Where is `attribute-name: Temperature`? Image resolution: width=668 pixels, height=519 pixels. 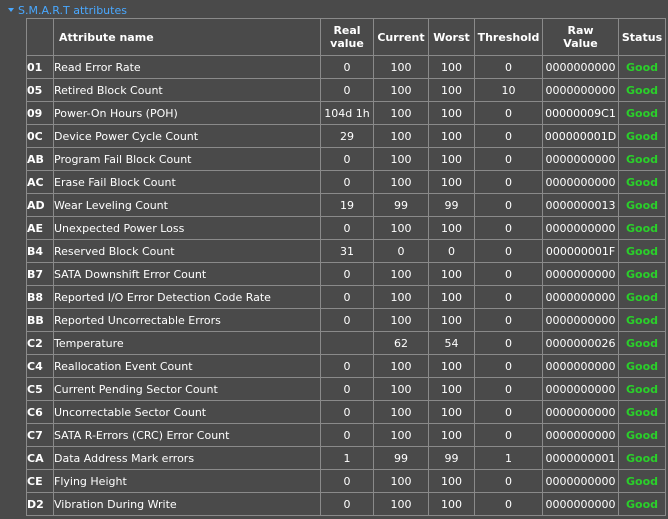
attribute-name: Temperature is located at coordinates (187, 343).